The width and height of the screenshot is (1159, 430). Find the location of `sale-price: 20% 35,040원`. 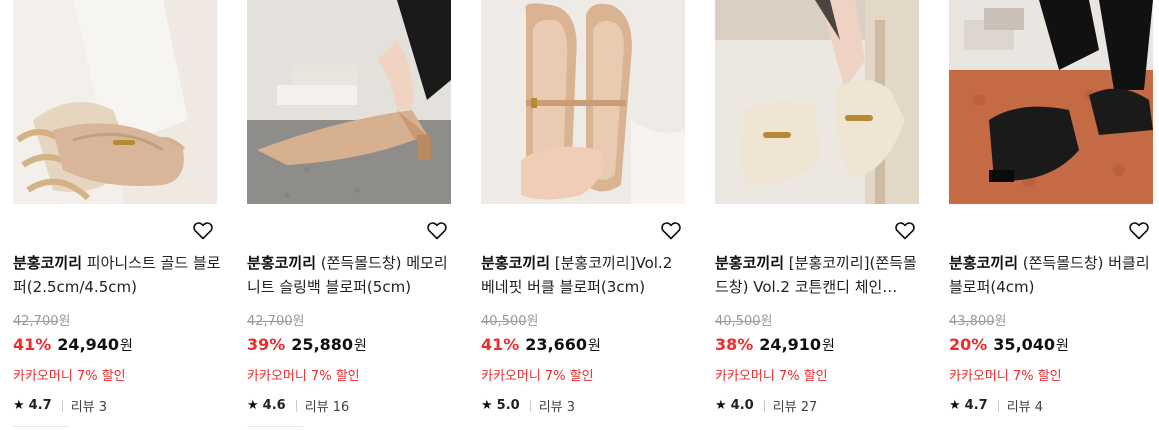

sale-price: 20% 35,040원 is located at coordinates (1009, 344).